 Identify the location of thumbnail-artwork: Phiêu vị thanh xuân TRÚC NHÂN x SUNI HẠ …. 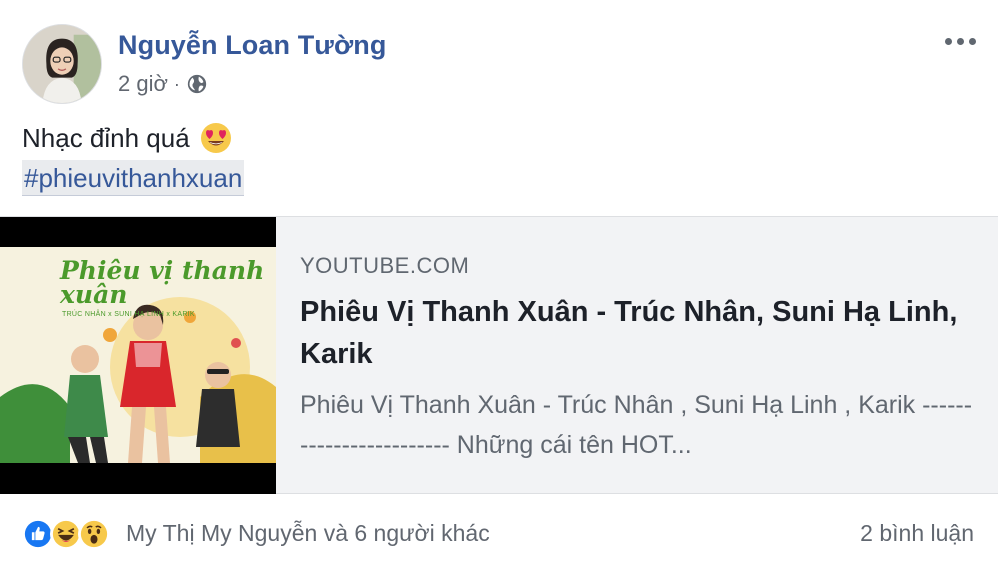
(138, 355).